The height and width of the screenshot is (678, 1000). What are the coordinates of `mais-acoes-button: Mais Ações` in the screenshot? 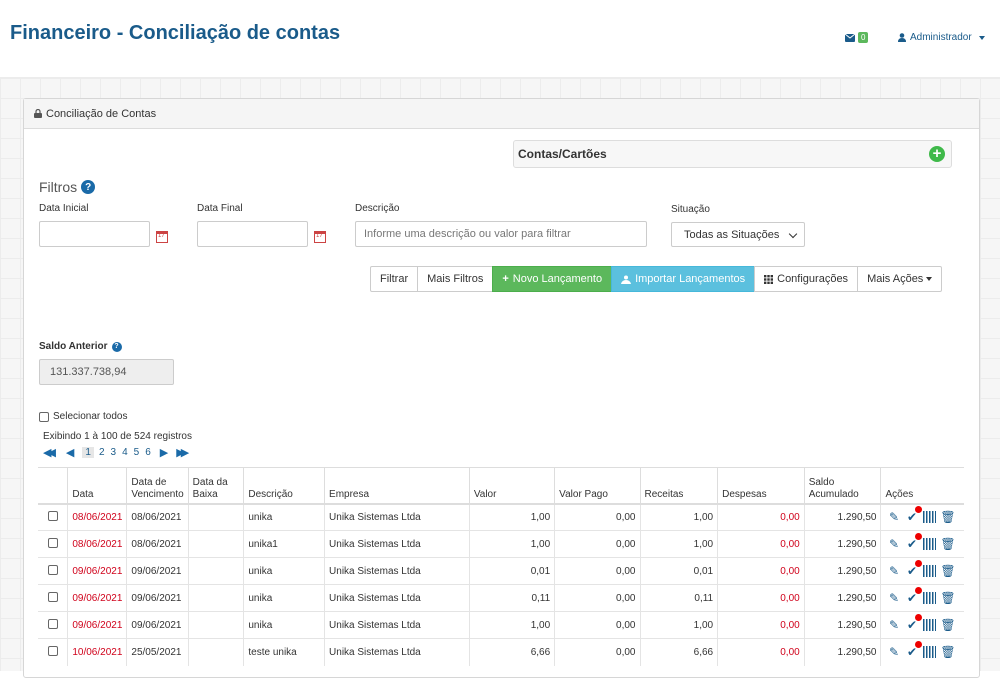 It's located at (900, 279).